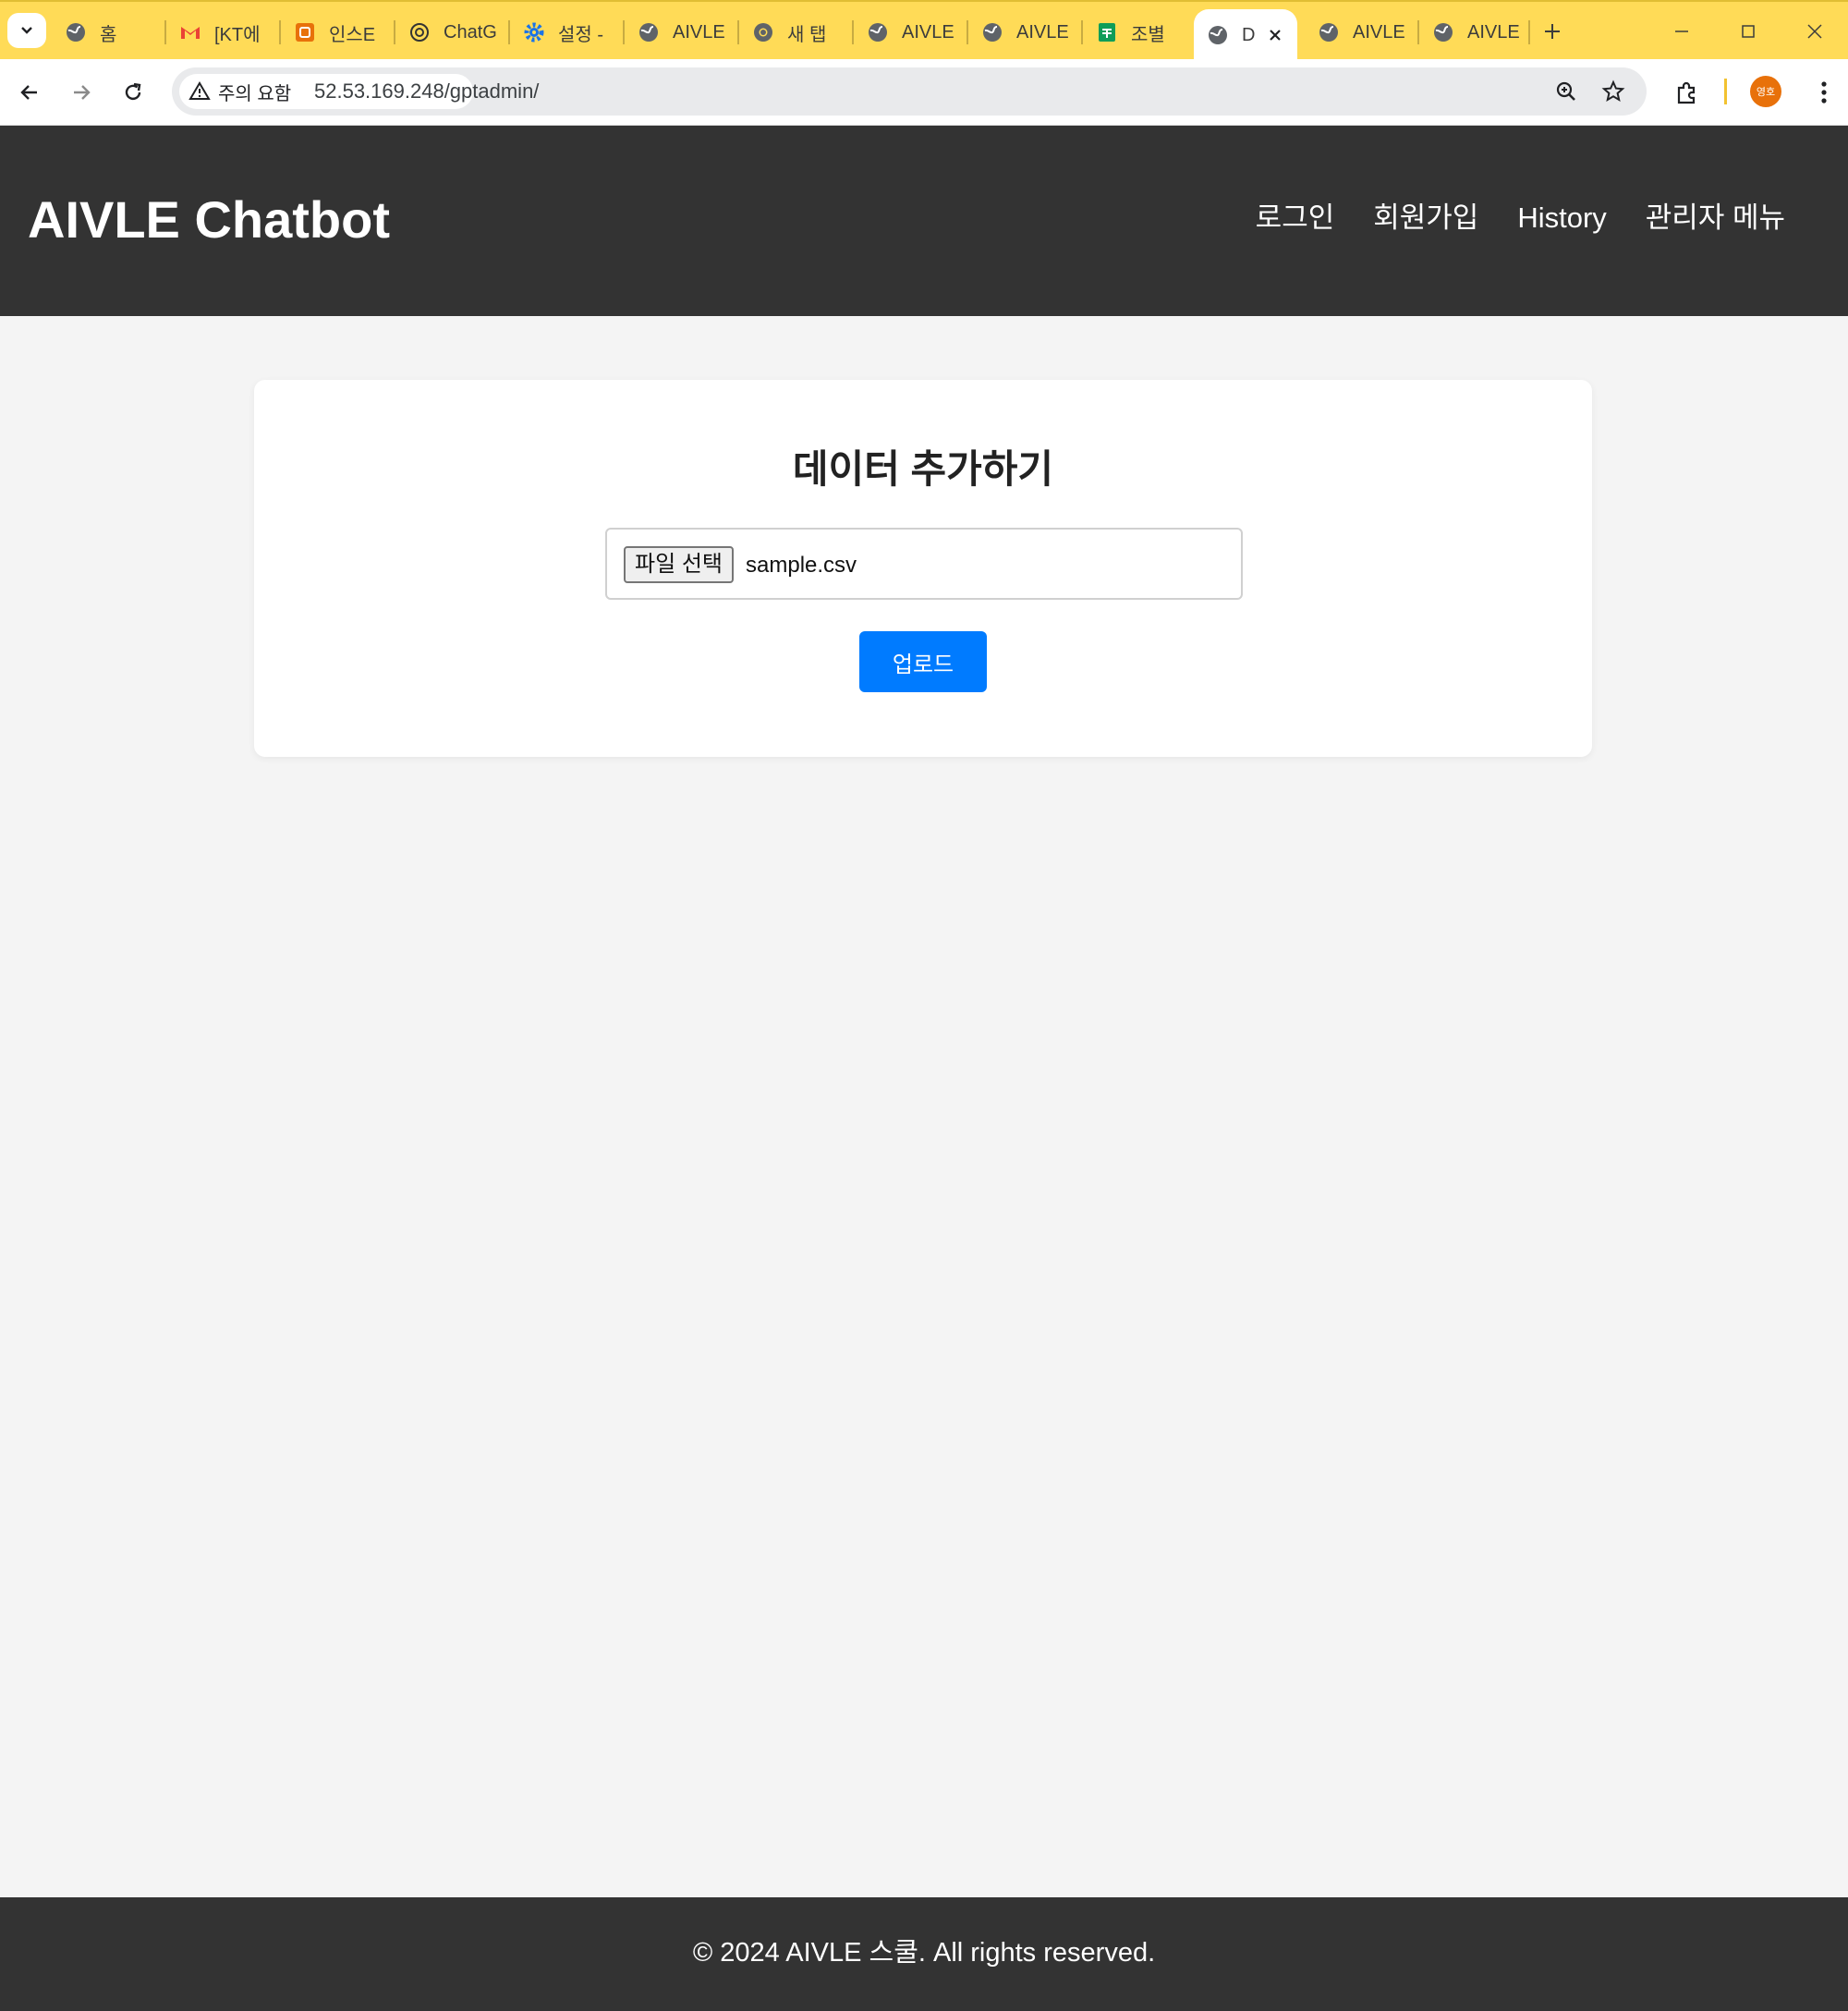 The height and width of the screenshot is (2011, 1848). What do you see at coordinates (1561, 218) in the screenshot?
I see `nav-history-link: History` at bounding box center [1561, 218].